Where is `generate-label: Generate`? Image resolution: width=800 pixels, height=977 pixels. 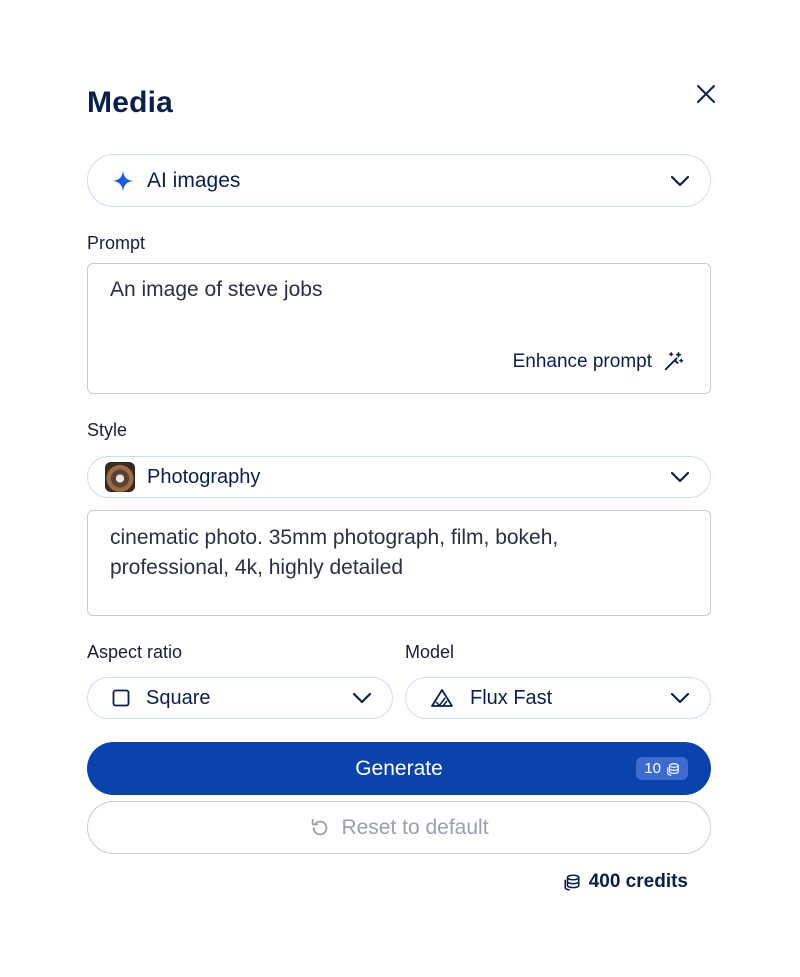 generate-label: Generate is located at coordinates (399, 768).